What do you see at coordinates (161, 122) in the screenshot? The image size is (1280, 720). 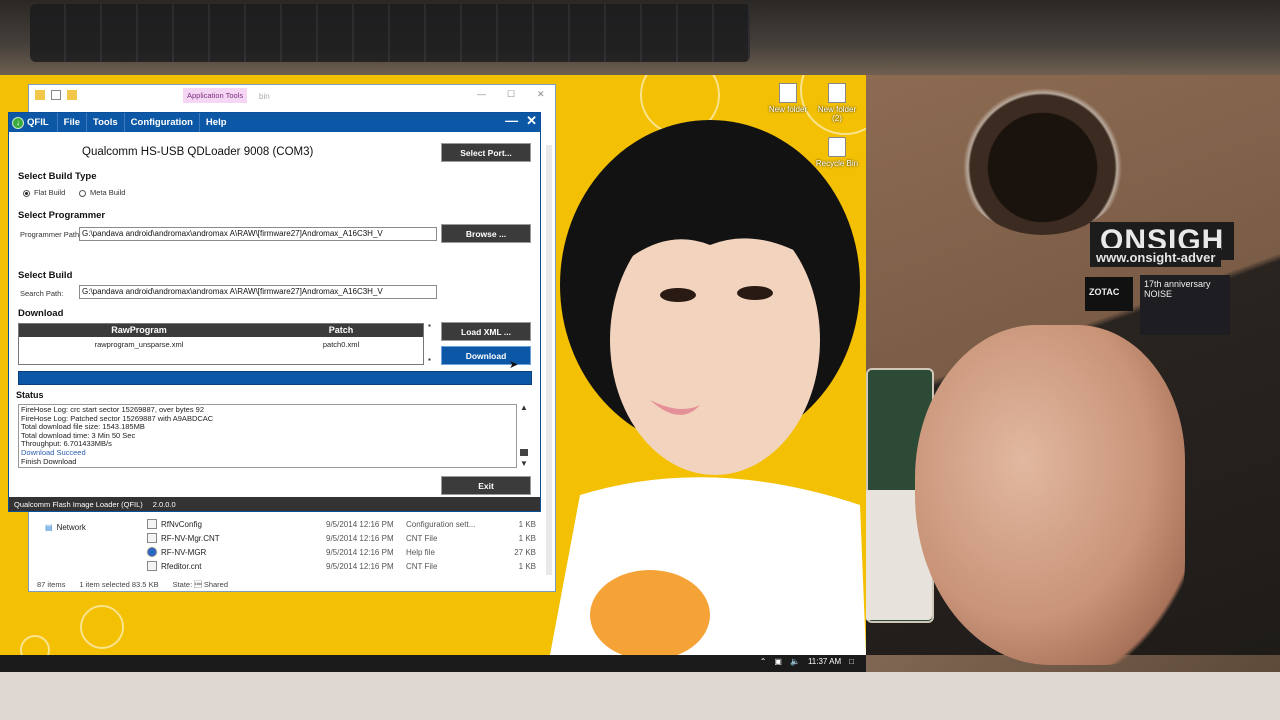 I see `menu-configuration: Configuration` at bounding box center [161, 122].